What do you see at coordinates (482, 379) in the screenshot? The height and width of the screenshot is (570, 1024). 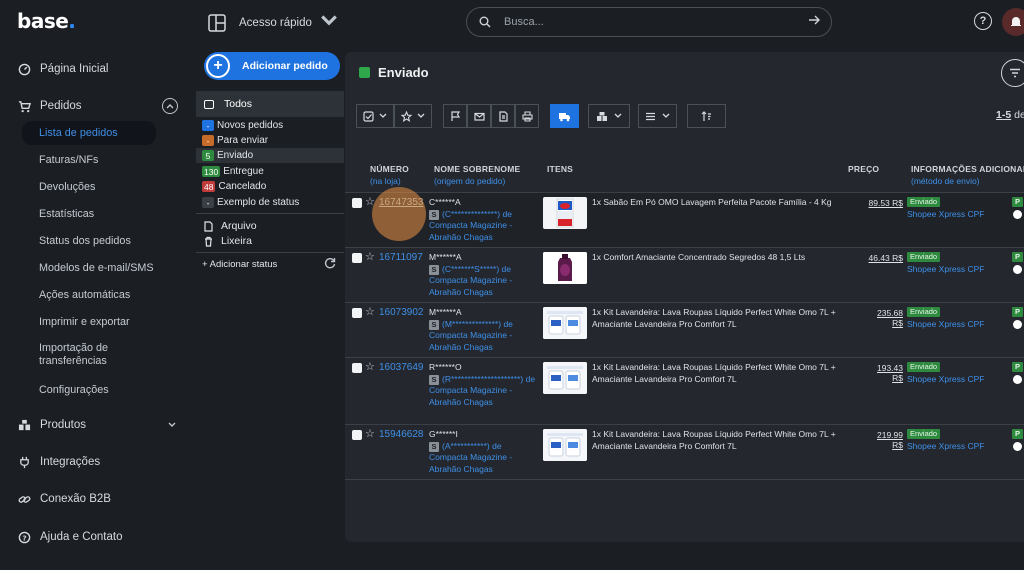 I see `order-origin-code: (R*********************)` at bounding box center [482, 379].